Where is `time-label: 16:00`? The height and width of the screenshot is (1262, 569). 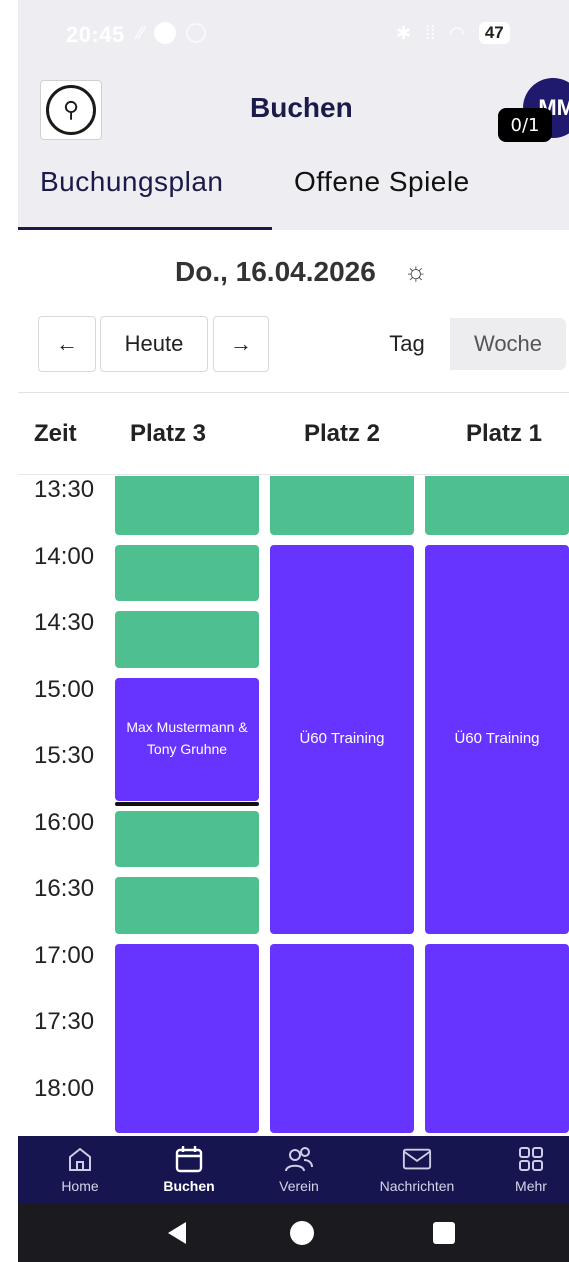
time-label: 16:00 is located at coordinates (64, 822).